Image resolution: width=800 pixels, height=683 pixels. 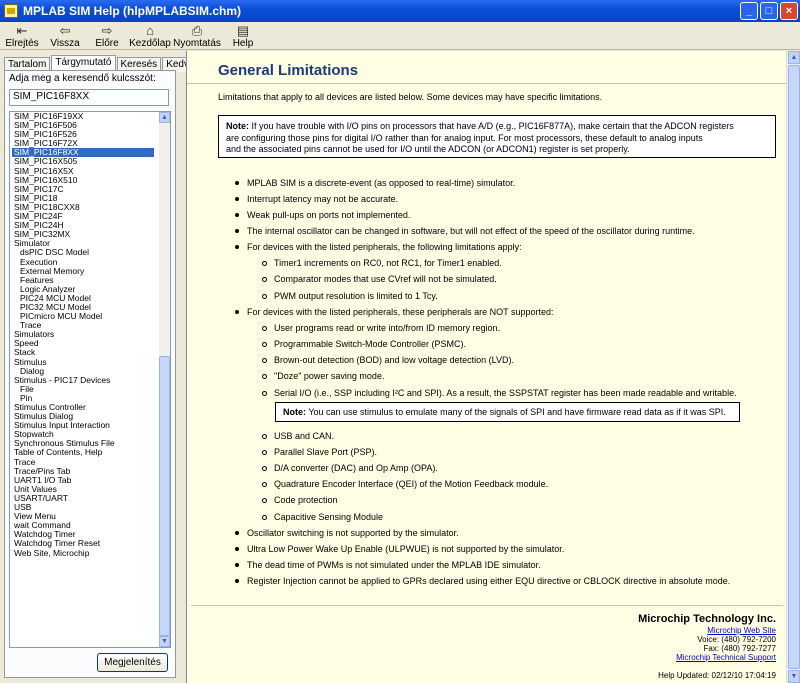 What do you see at coordinates (487, 605) in the screenshot?
I see `footer-divider` at bounding box center [487, 605].